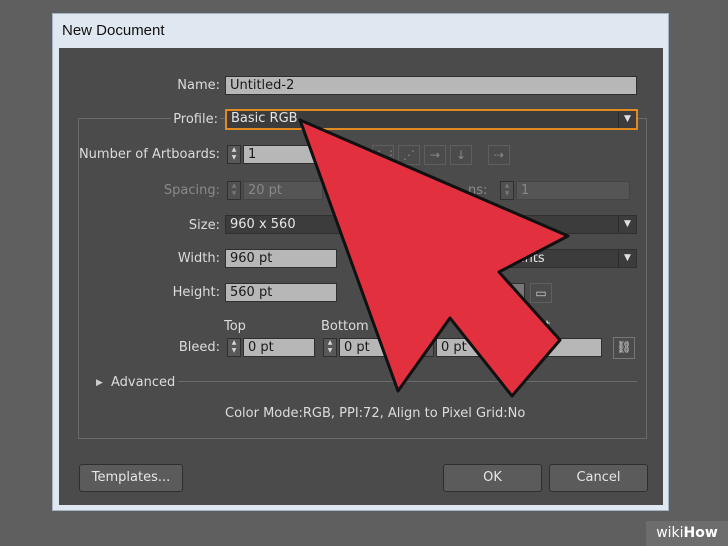  Describe the element at coordinates (345, 326) in the screenshot. I see `bleed-bottom-label: Bottom` at that location.